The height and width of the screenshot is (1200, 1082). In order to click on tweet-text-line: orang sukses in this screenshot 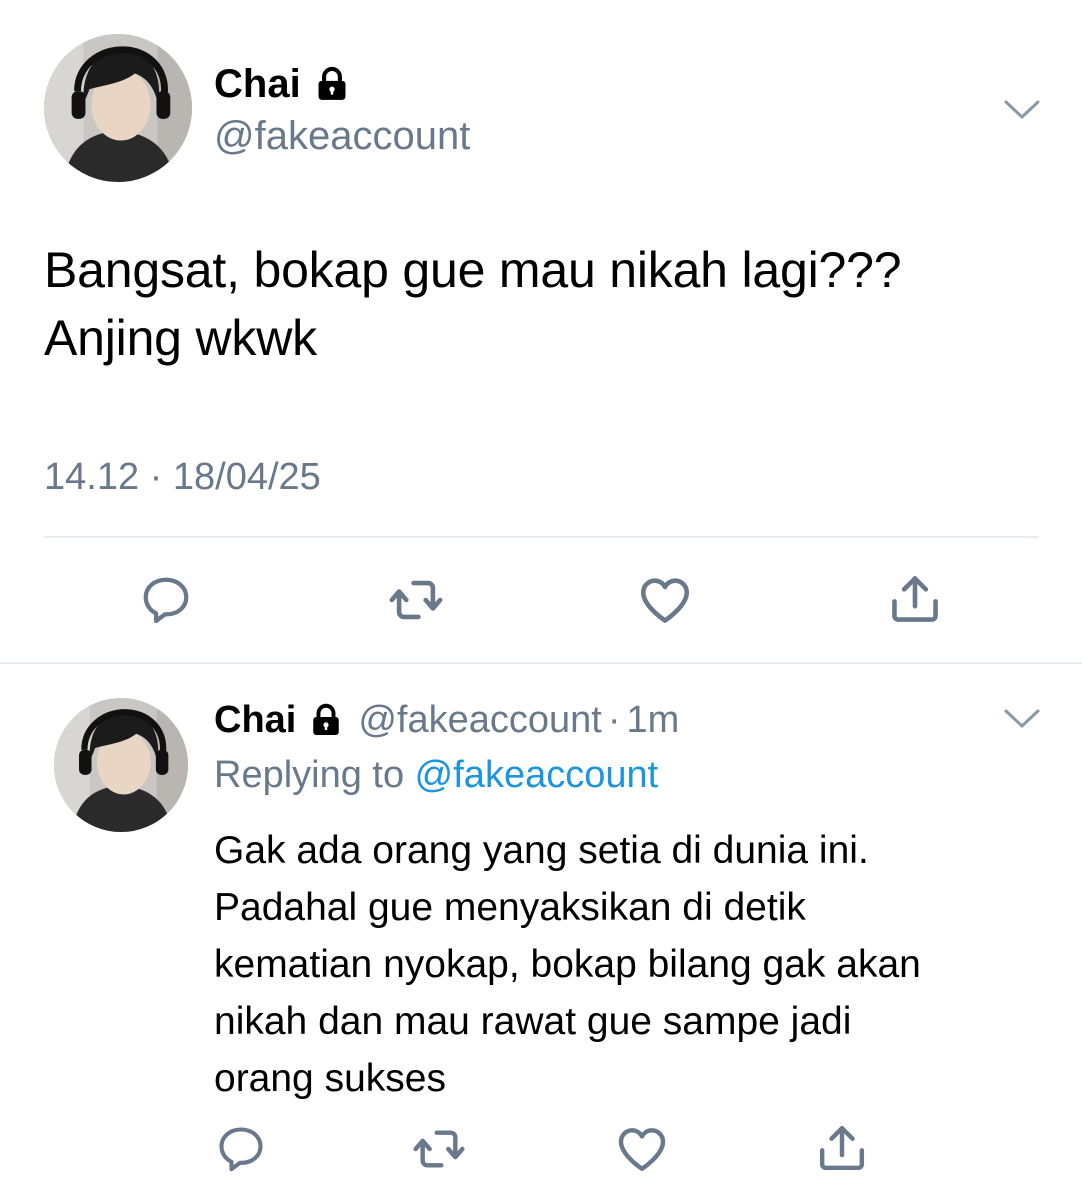, I will do `click(330, 1078)`.